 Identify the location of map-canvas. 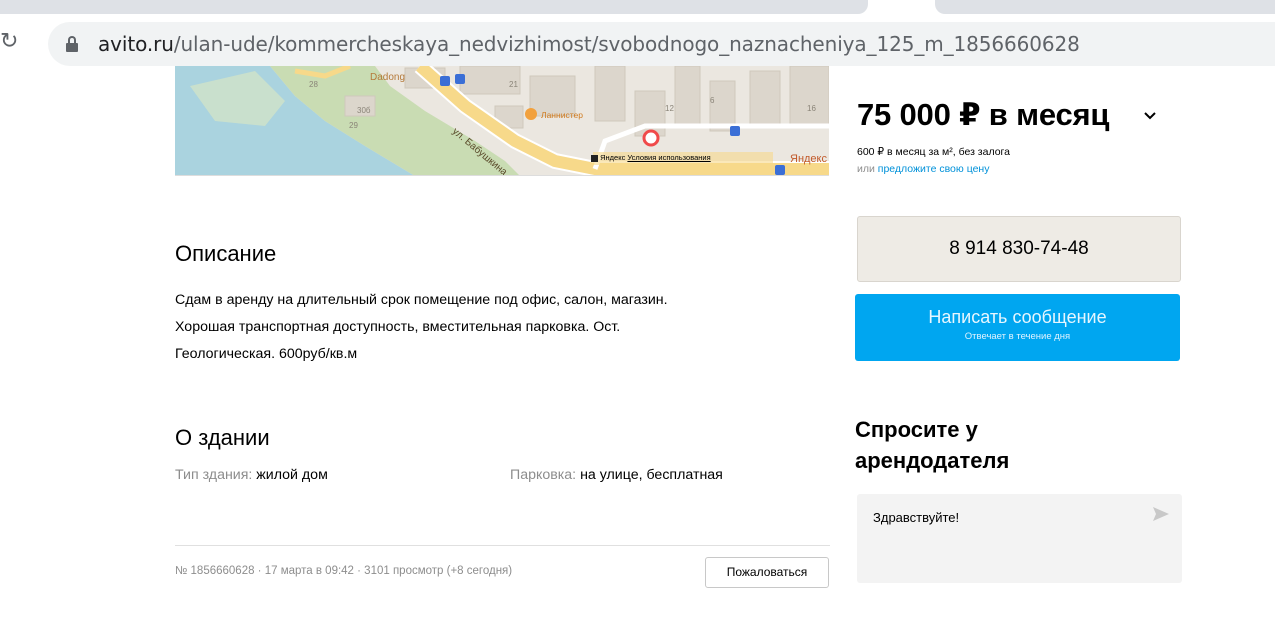
(502, 120).